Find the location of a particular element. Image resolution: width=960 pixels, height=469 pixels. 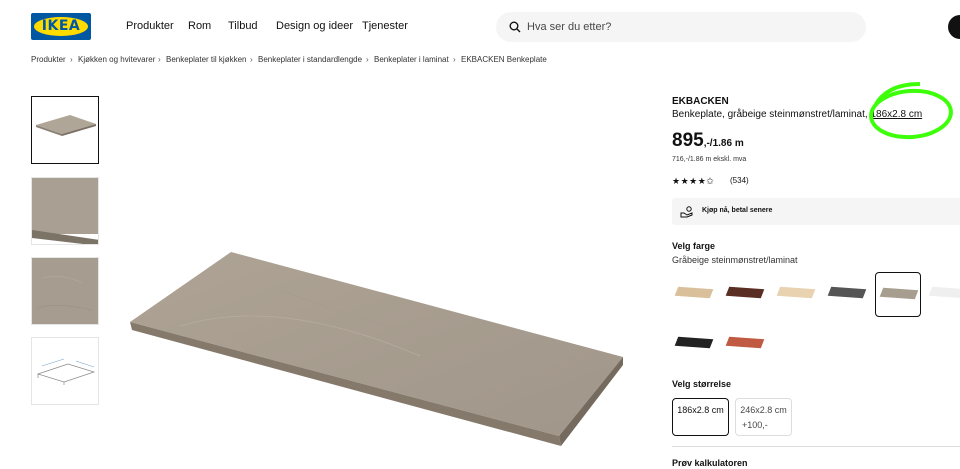

nav-tjenester: Tjenester is located at coordinates (385, 26).